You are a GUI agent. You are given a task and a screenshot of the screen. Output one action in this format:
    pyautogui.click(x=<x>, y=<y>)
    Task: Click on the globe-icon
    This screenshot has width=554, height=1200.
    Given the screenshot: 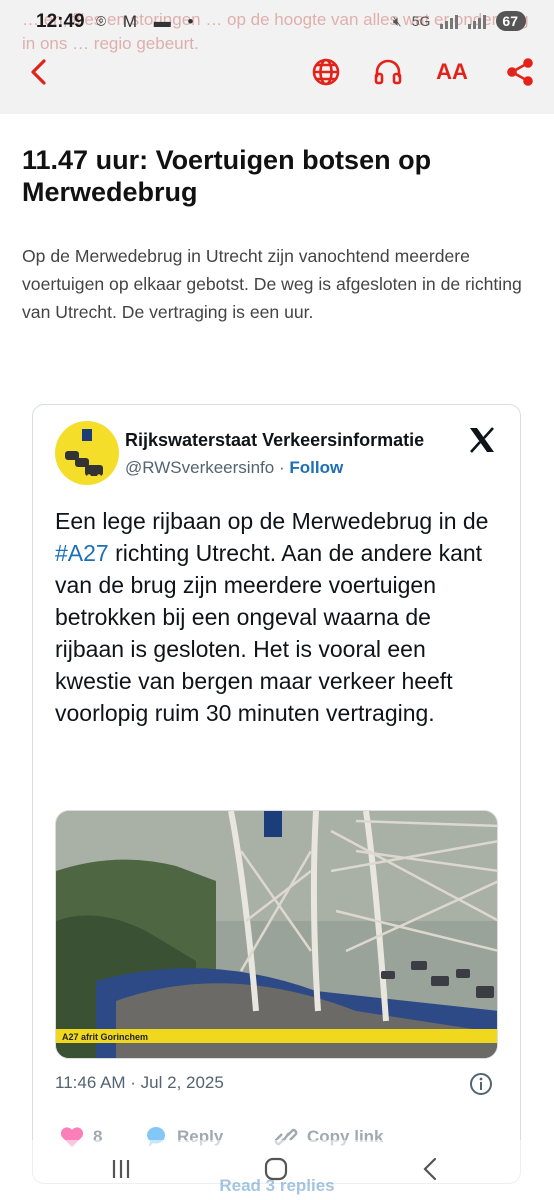 What is the action you would take?
    pyautogui.click(x=326, y=72)
    